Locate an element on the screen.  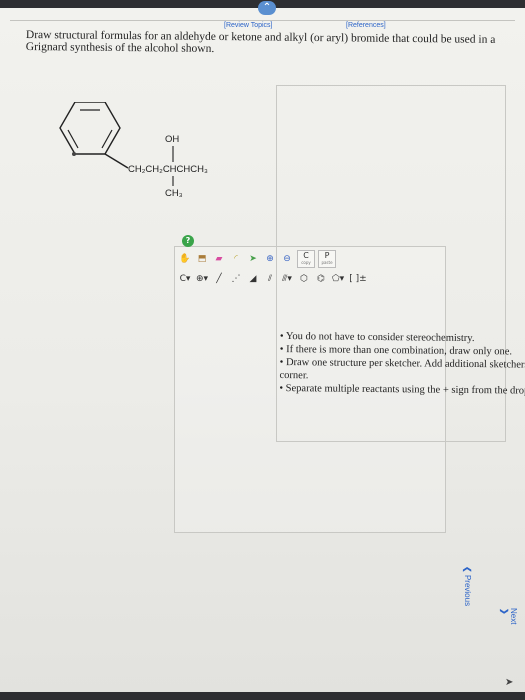
previous-button: ❮ Previous is located at coordinates (467, 586).